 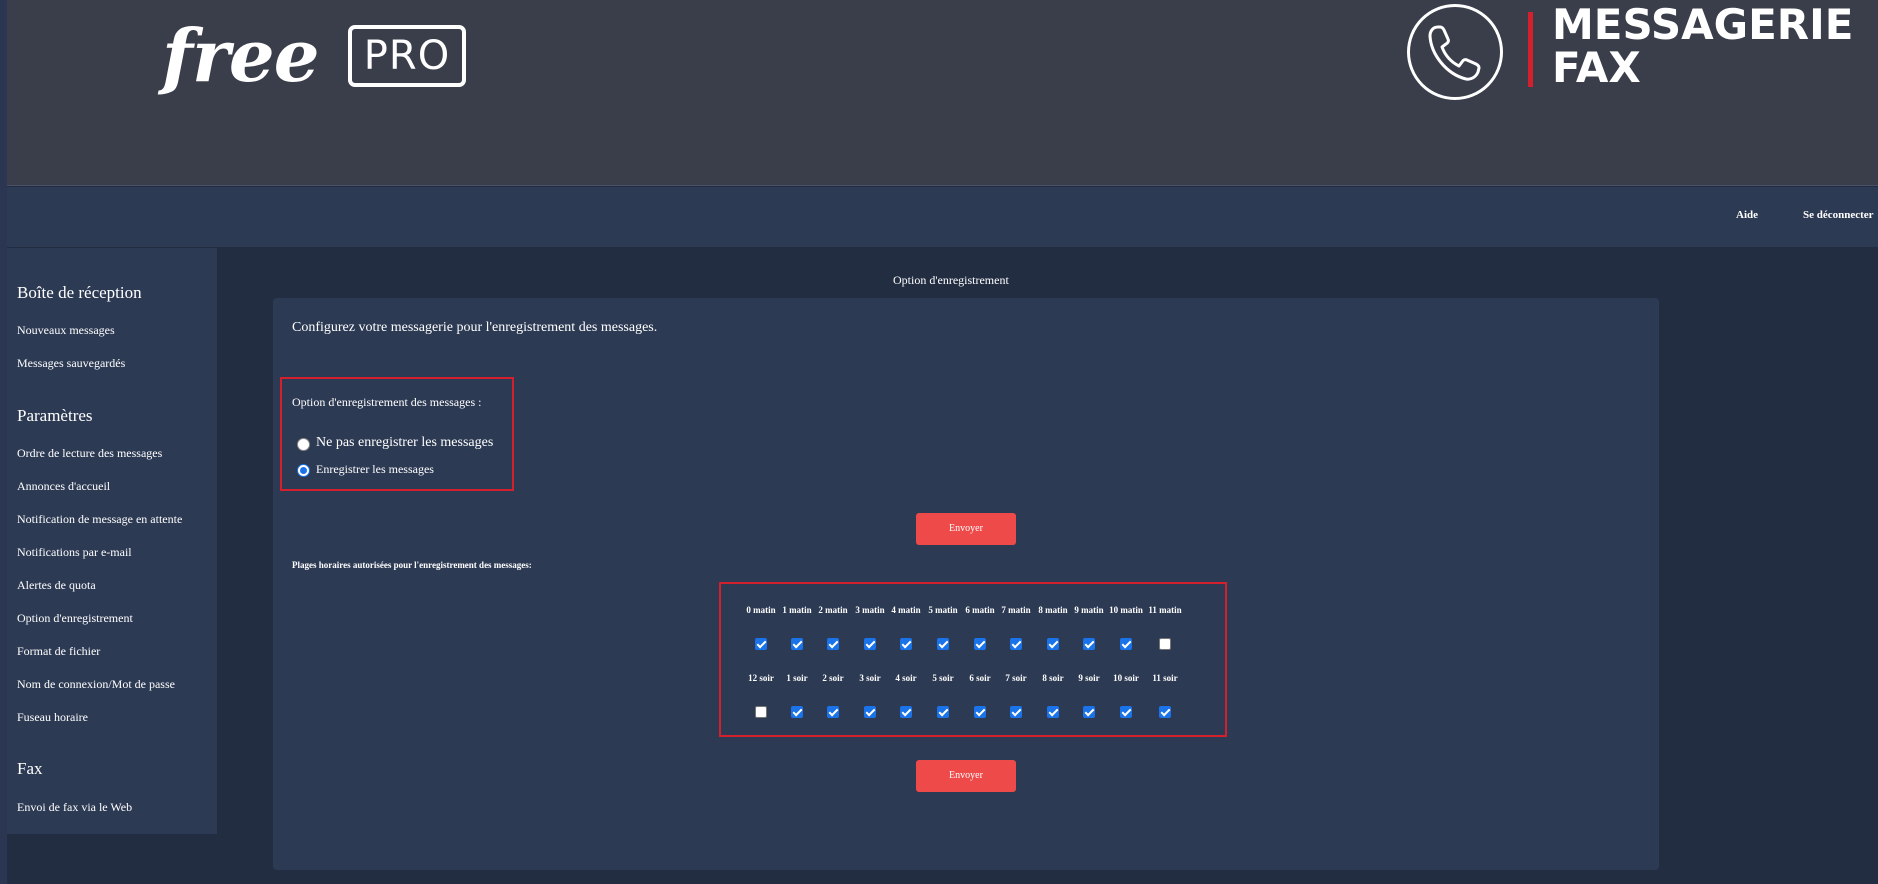 What do you see at coordinates (833, 610) in the screenshot?
I see `morning-hour-label: 2 matin` at bounding box center [833, 610].